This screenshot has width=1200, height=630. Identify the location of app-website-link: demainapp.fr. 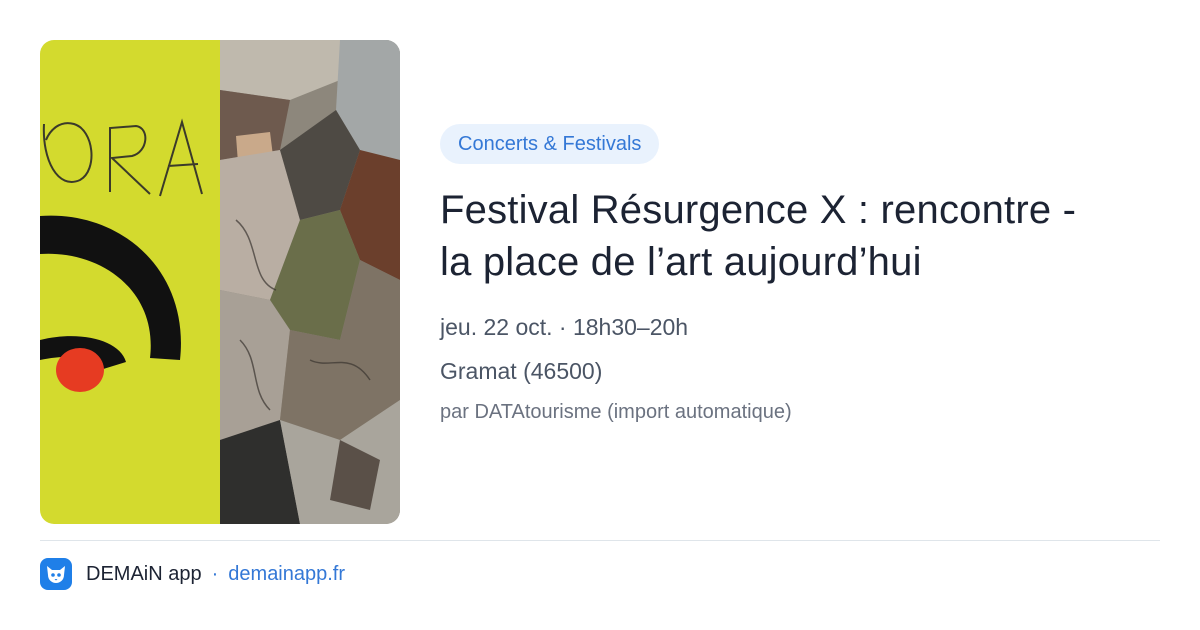
(286, 574).